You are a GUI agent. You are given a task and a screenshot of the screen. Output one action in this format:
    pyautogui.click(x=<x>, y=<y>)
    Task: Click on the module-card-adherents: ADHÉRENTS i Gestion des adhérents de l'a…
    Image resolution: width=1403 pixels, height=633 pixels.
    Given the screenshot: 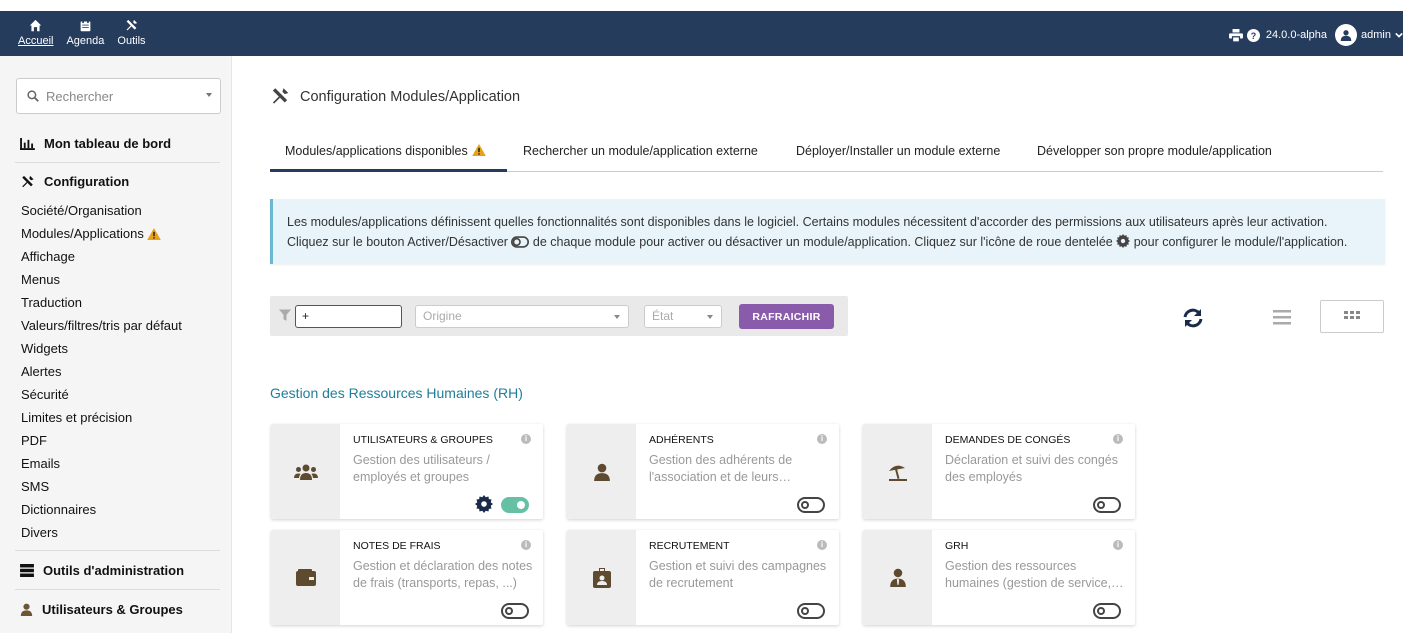 What is the action you would take?
    pyautogui.click(x=703, y=471)
    